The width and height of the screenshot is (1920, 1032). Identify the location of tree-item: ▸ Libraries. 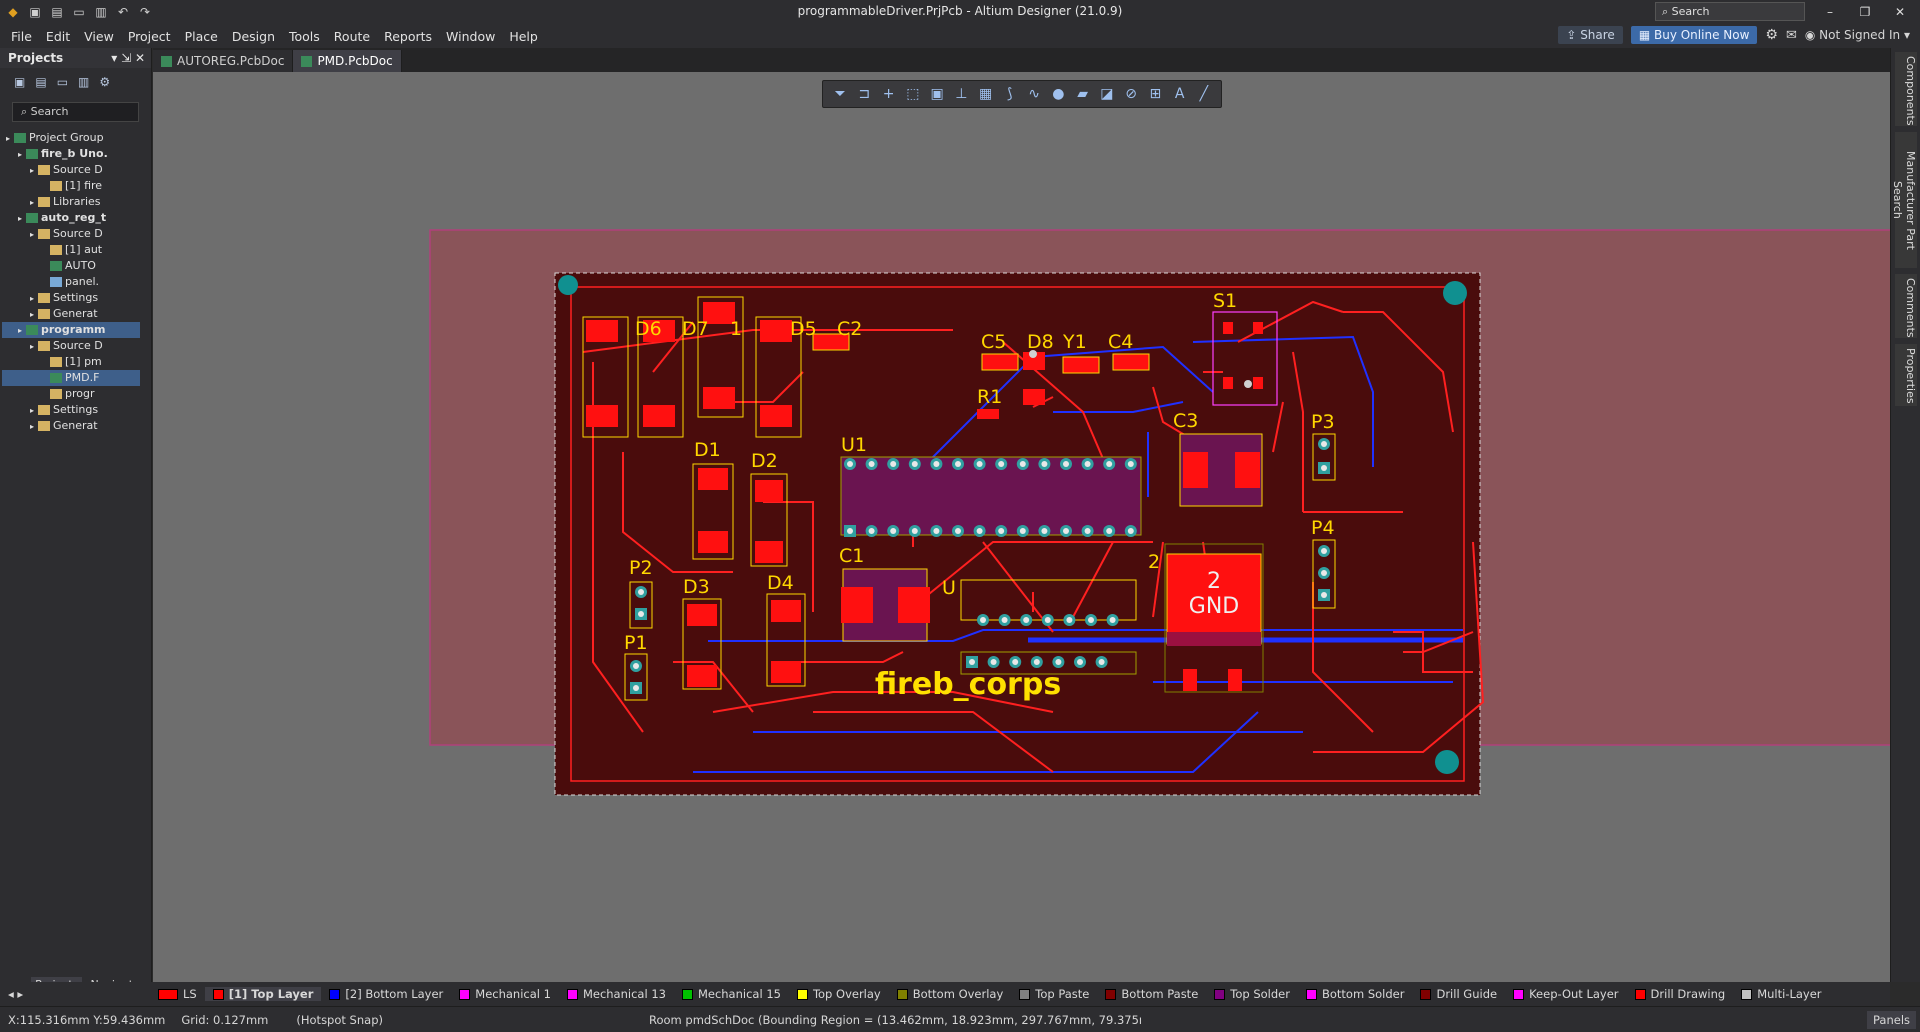
(71, 202).